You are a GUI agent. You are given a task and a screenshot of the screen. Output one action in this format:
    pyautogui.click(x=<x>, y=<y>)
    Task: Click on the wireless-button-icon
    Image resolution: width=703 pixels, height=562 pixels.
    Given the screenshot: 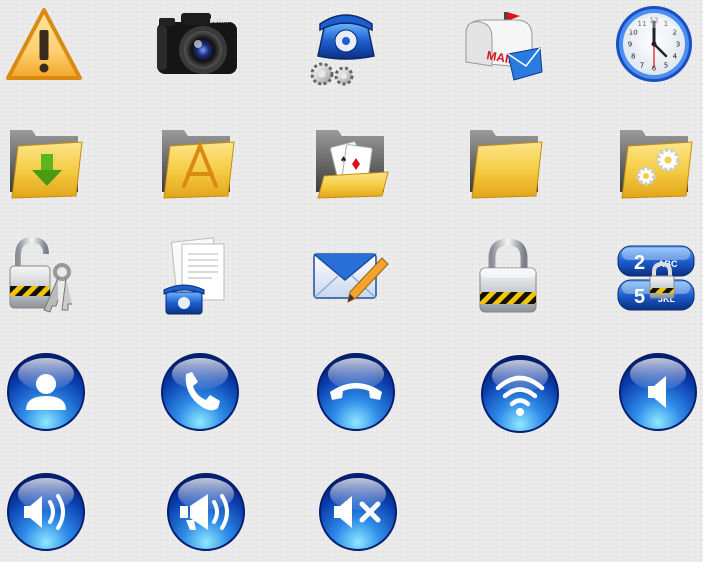 What is the action you would take?
    pyautogui.click(x=520, y=394)
    